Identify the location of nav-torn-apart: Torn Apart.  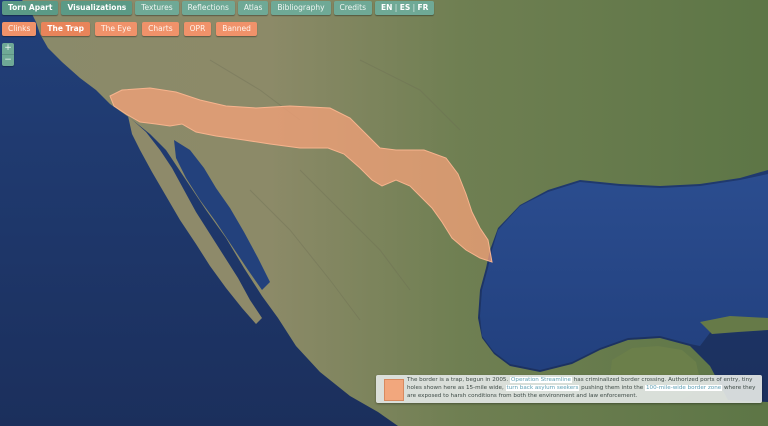
(30, 8).